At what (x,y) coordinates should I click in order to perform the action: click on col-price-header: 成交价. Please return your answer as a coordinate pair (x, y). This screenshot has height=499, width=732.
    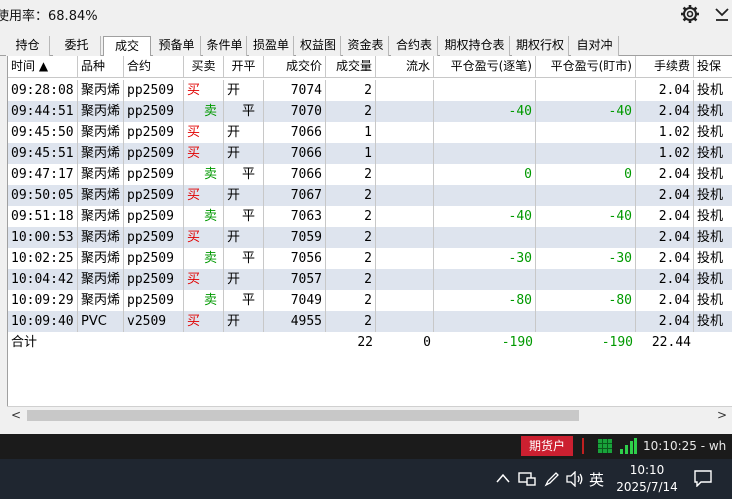
    Looking at the image, I should click on (295, 66).